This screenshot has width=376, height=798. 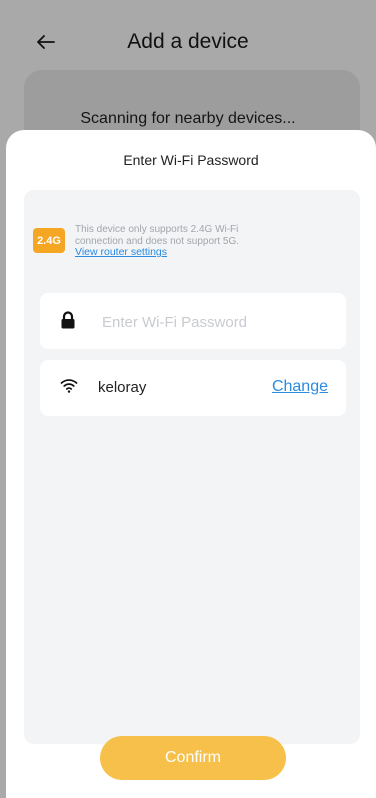 I want to click on band-badge: 2.4G, so click(x=49, y=240).